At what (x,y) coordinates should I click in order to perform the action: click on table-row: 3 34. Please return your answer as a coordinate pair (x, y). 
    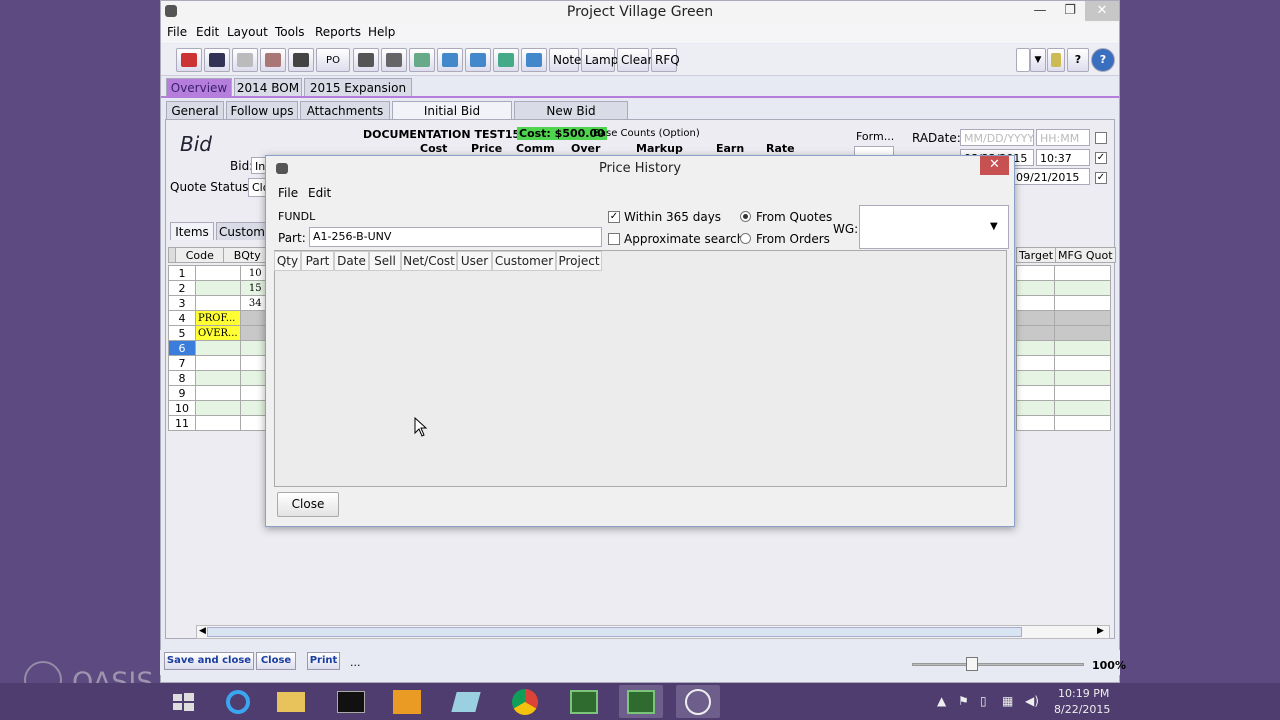
    Looking at the image, I should click on (220, 303).